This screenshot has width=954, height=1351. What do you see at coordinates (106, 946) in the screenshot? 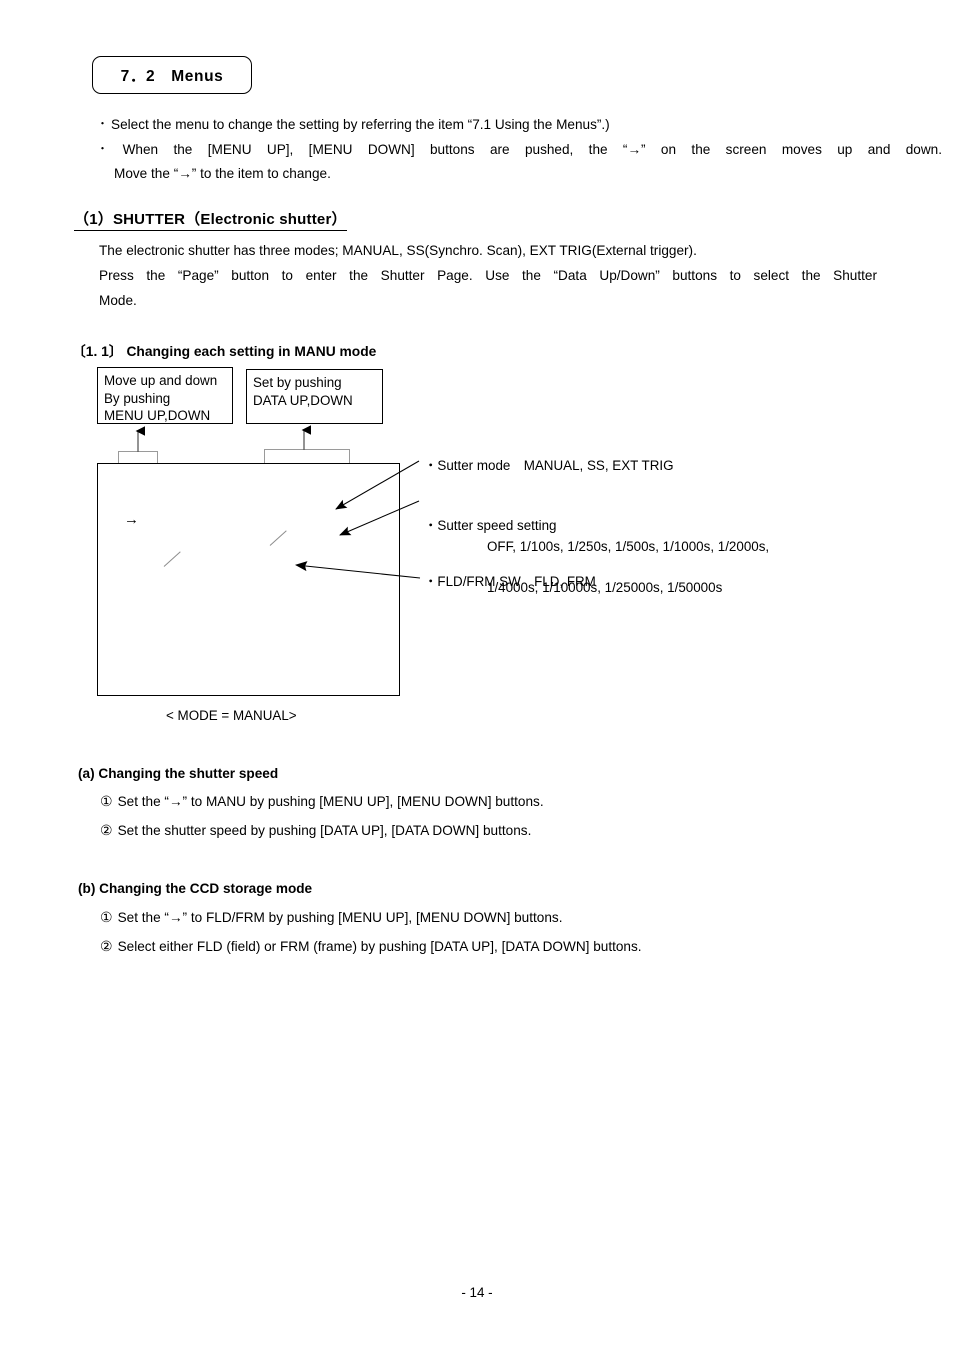
I see `block-b-item-2-number: ②` at bounding box center [106, 946].